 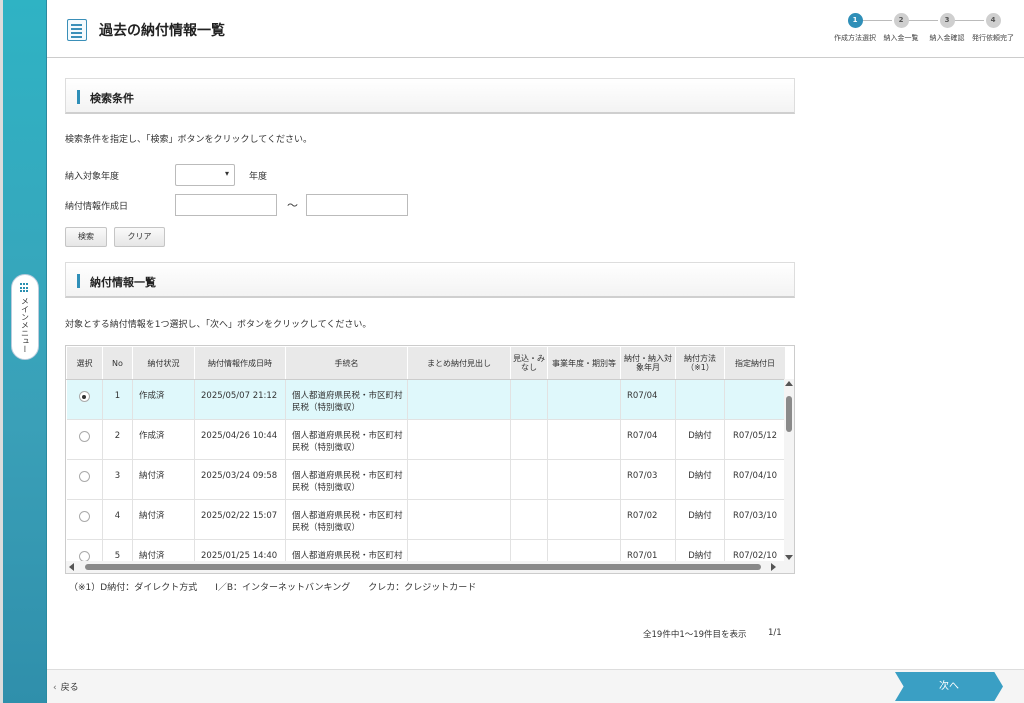 I want to click on back-label: 戻る, so click(x=69, y=688).